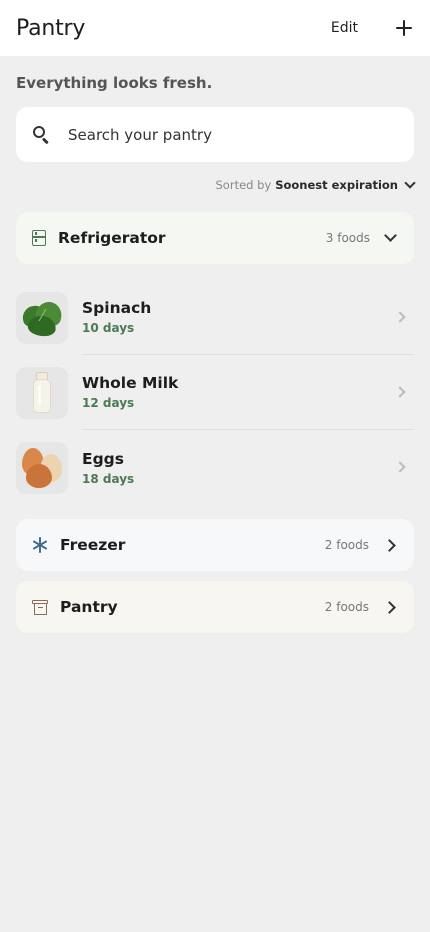 This screenshot has width=430, height=932. I want to click on section-name: Refrigerator, so click(112, 238).